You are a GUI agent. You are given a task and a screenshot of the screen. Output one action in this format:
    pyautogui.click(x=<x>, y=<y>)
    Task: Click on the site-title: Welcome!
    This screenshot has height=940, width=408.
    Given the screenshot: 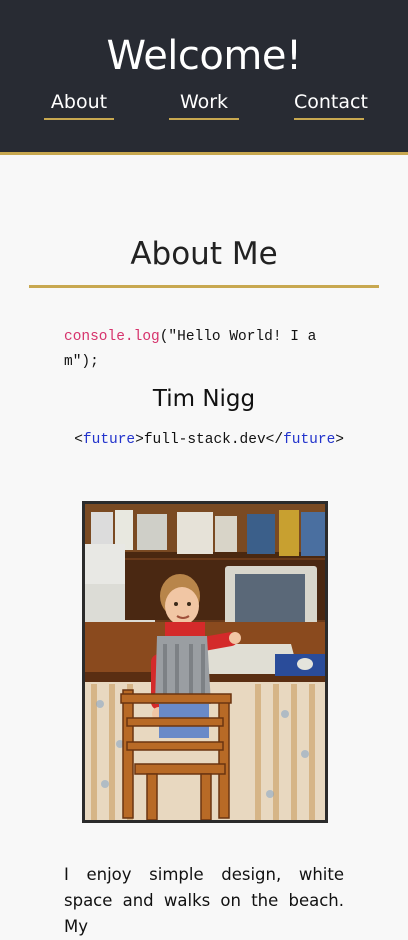 What is the action you would take?
    pyautogui.click(x=204, y=56)
    